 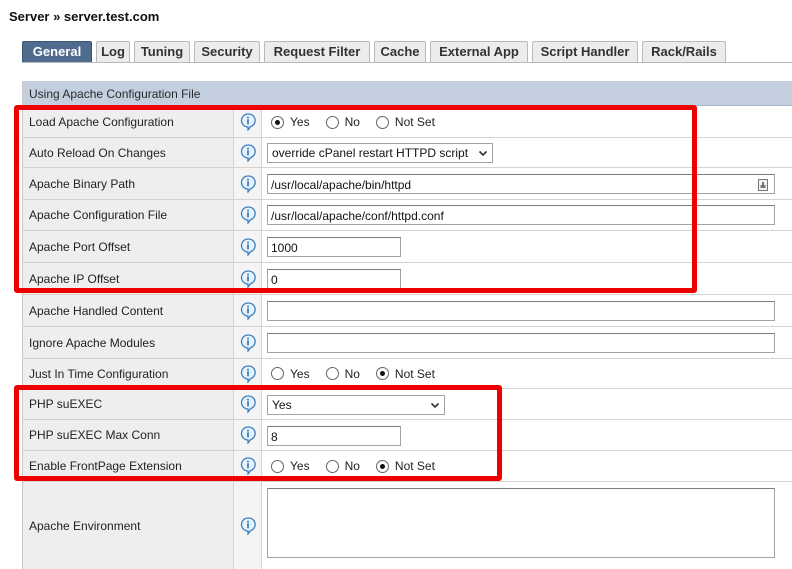 I want to click on field-label: Just In Time Configuration, so click(x=128, y=373).